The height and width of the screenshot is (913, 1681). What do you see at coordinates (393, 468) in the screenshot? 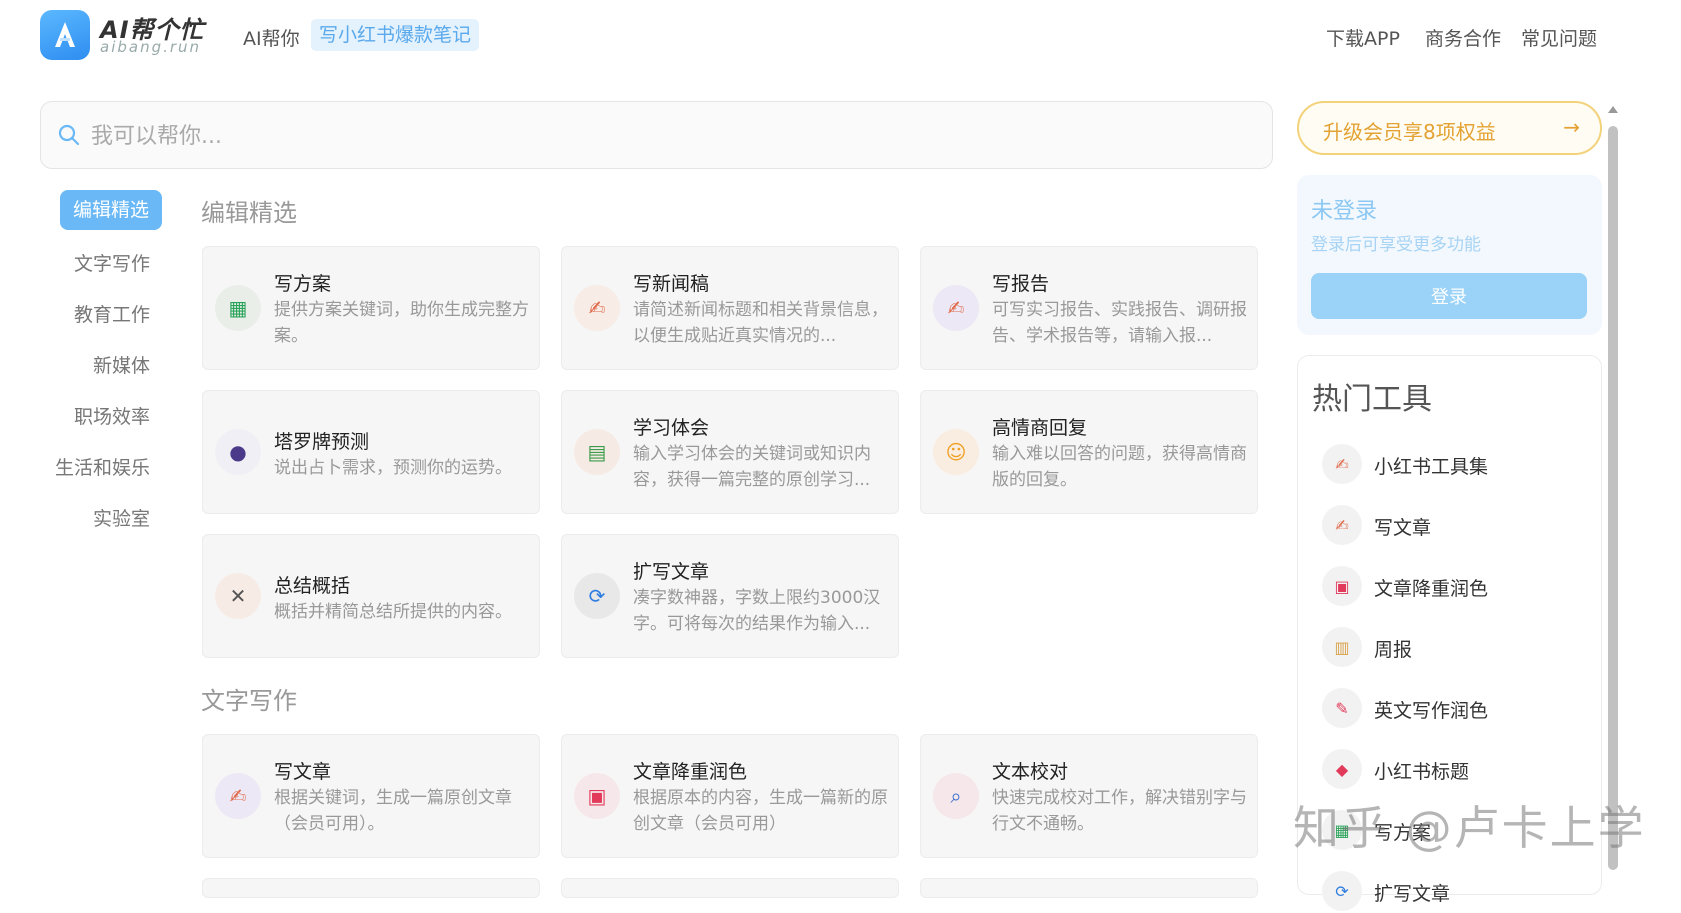
I see `tool-card-desc: 说出占卜需求，预测你的运势。` at bounding box center [393, 468].